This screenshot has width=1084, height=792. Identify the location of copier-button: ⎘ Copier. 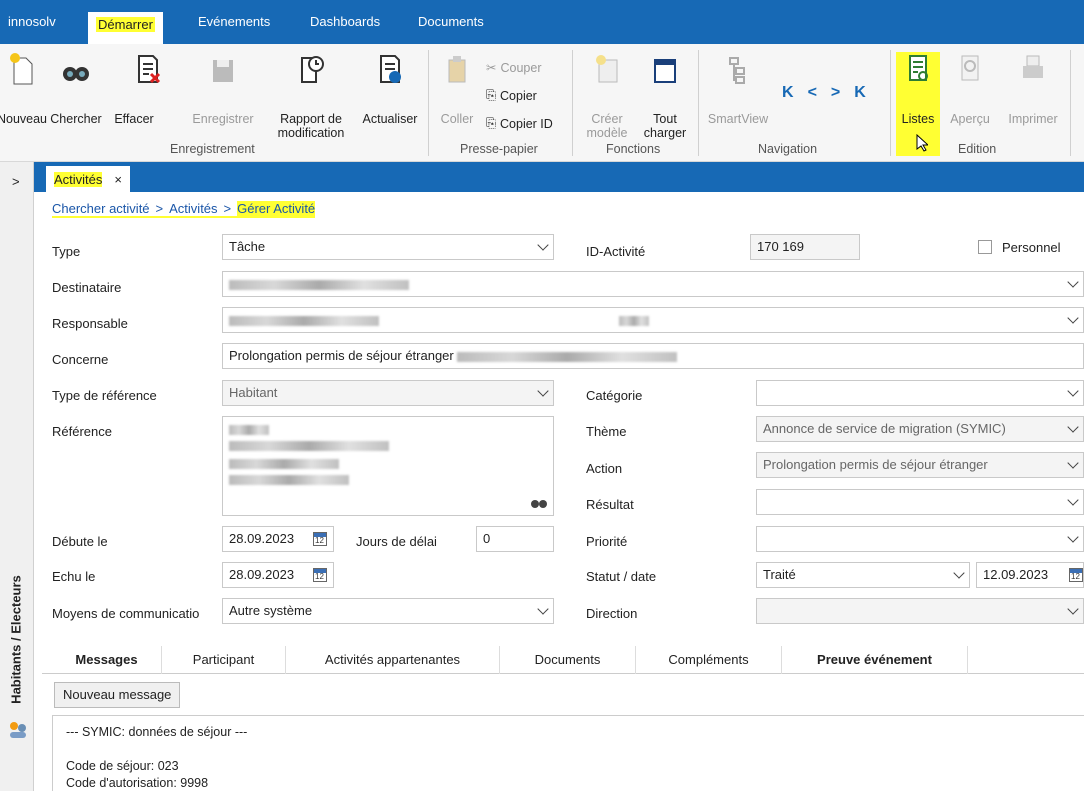
(511, 95).